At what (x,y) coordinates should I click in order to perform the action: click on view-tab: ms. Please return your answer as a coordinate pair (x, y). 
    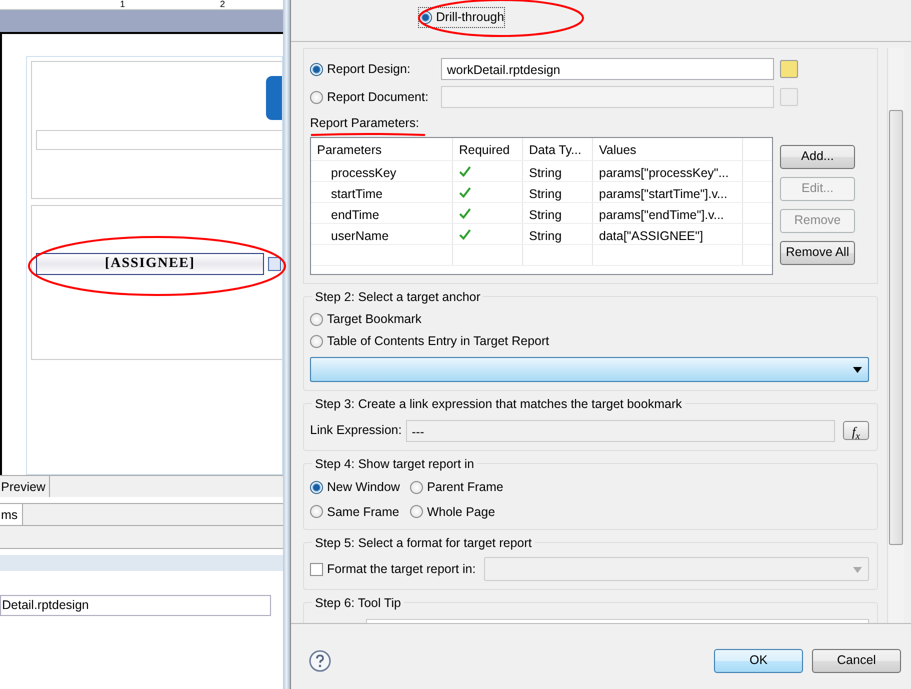
    Looking at the image, I should click on (11, 514).